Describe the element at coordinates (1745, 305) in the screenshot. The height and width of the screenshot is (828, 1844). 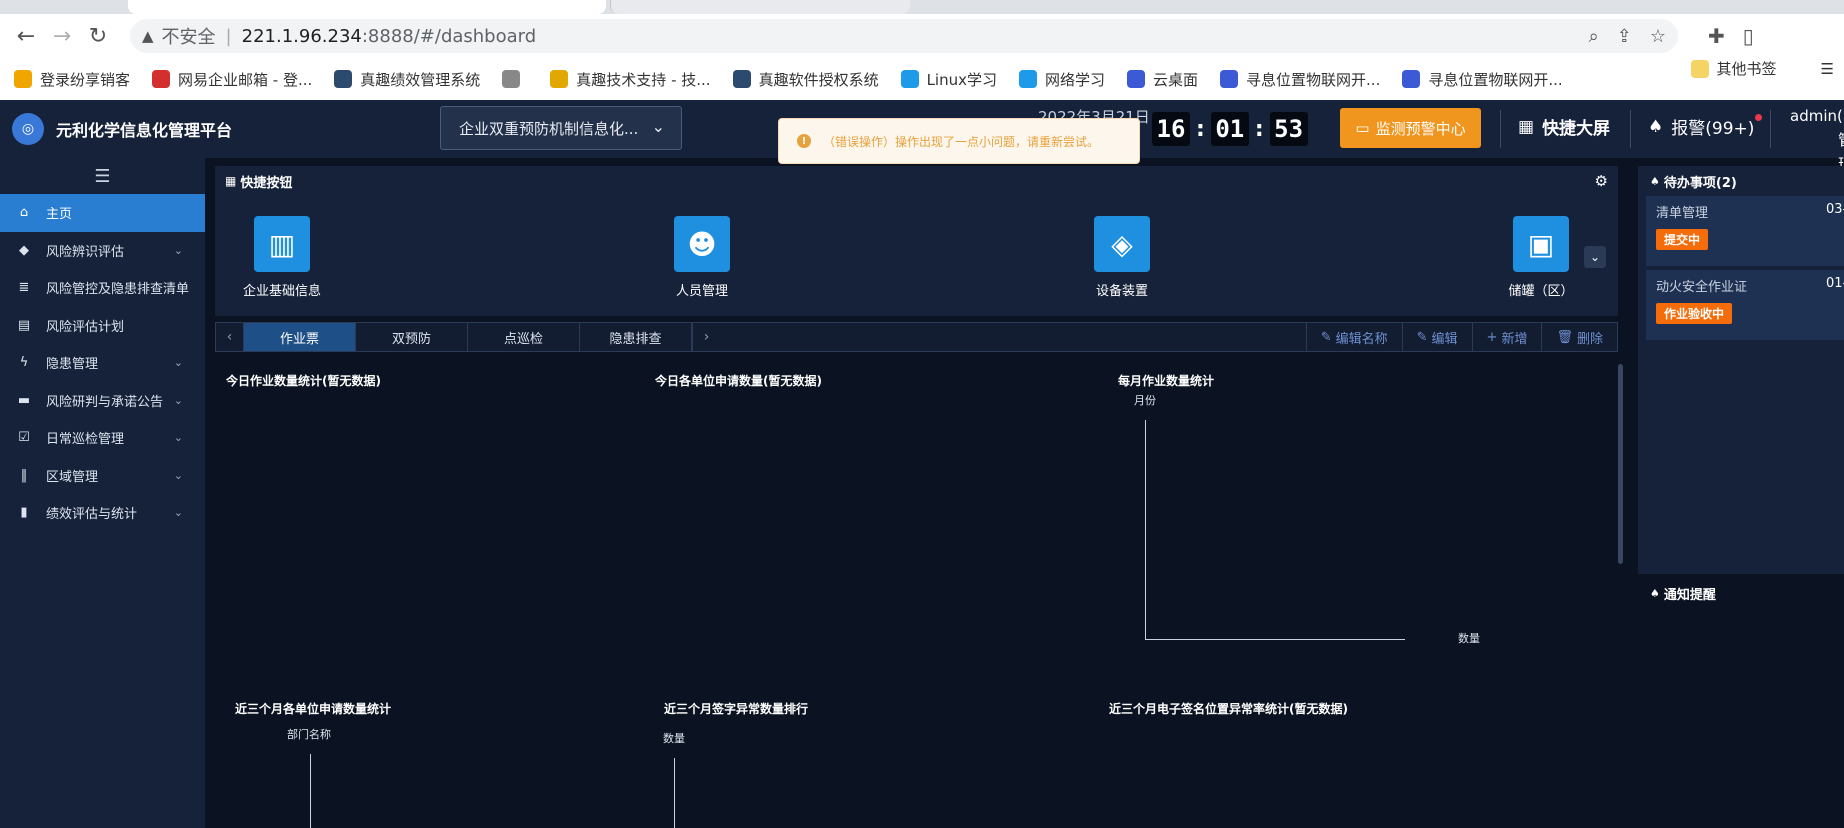
I see `todo-item: 动火安全作业证 01-0 作业验收中` at that location.